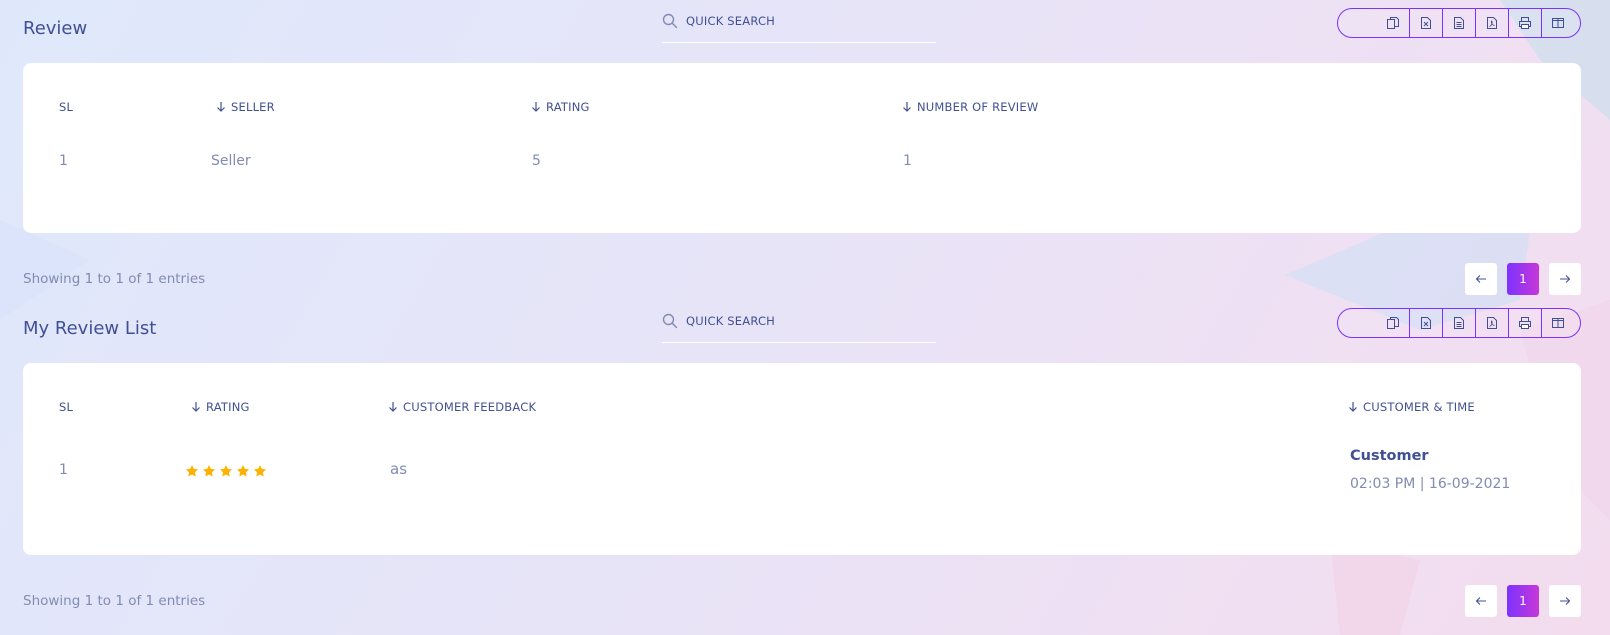  What do you see at coordinates (399, 469) in the screenshot?
I see `cell-feedback: as` at bounding box center [399, 469].